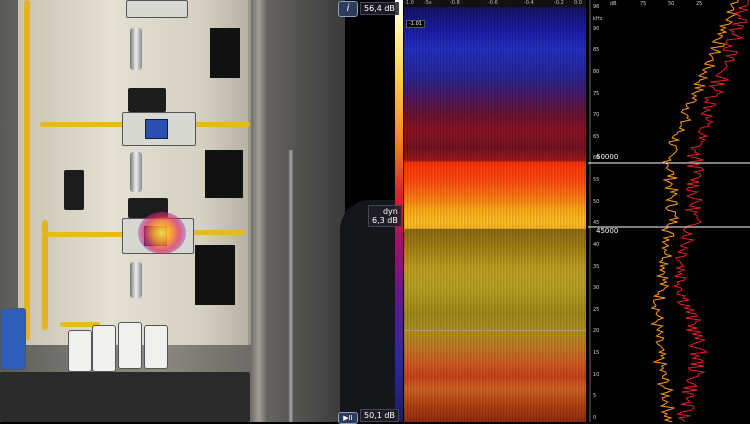 The height and width of the screenshot is (424, 750). What do you see at coordinates (162, 233) in the screenshot?
I see `acoustic-hotspot` at bounding box center [162, 233].